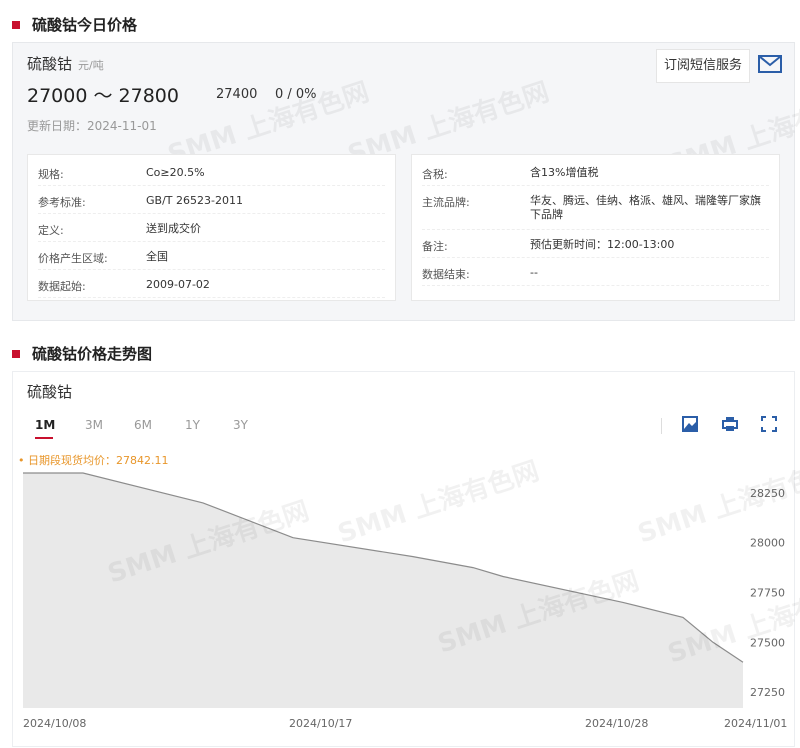  Describe the element at coordinates (57, 126) in the screenshot. I see `update-label: 更新日期：` at that location.